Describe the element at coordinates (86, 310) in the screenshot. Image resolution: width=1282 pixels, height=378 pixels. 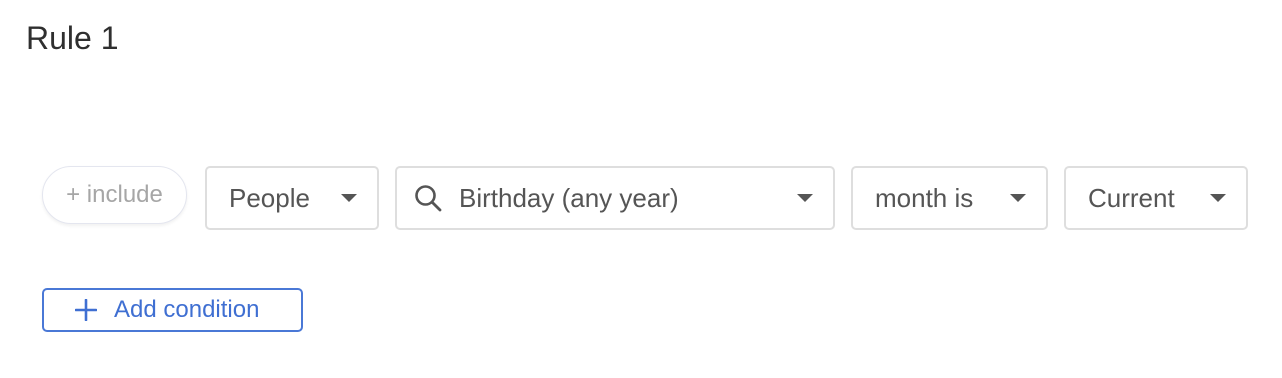
I see `plus-icon` at that location.